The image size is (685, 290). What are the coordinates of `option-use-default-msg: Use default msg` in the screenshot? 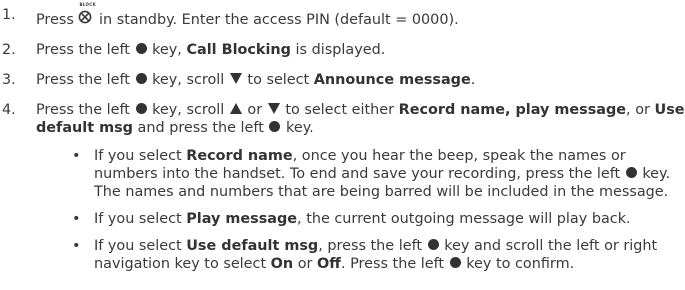 It's located at (252, 246).